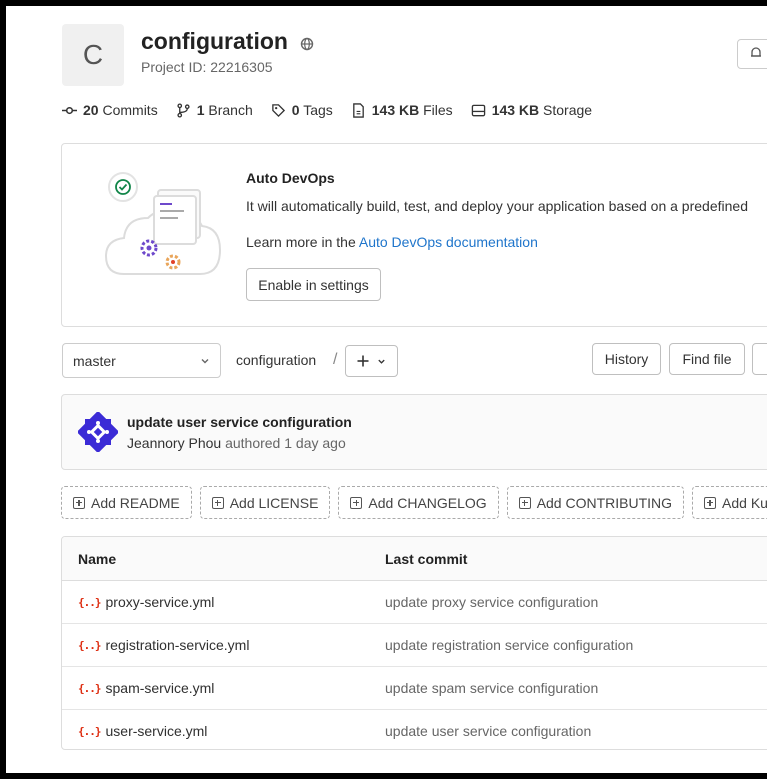 This screenshot has height=779, width=767. Describe the element at coordinates (183, 110) in the screenshot. I see `branch-icon` at that location.